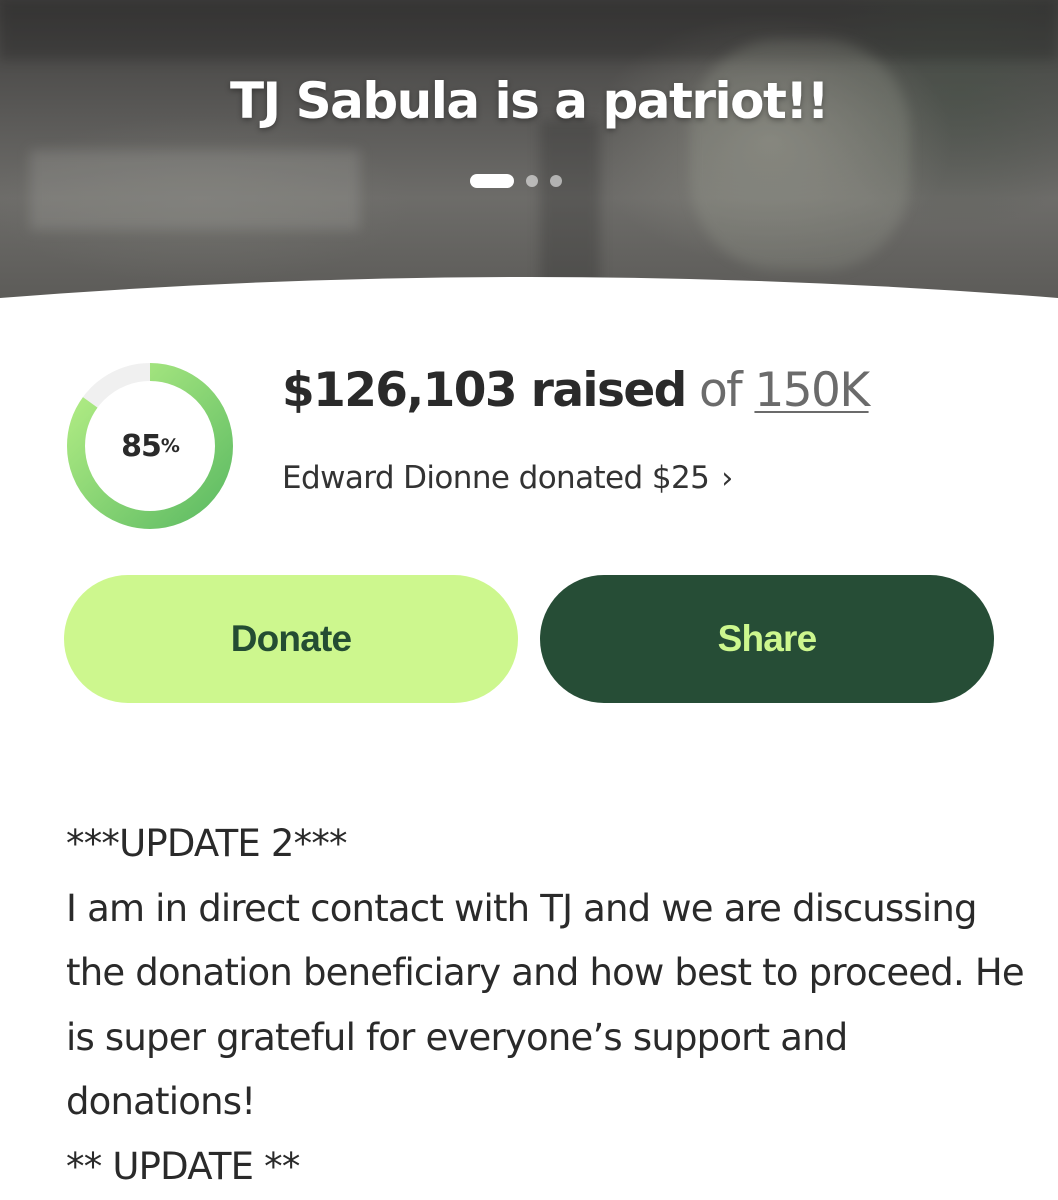 This screenshot has width=1058, height=1200. Describe the element at coordinates (484, 390) in the screenshot. I see `raised-amount: $126,103 raised` at that location.